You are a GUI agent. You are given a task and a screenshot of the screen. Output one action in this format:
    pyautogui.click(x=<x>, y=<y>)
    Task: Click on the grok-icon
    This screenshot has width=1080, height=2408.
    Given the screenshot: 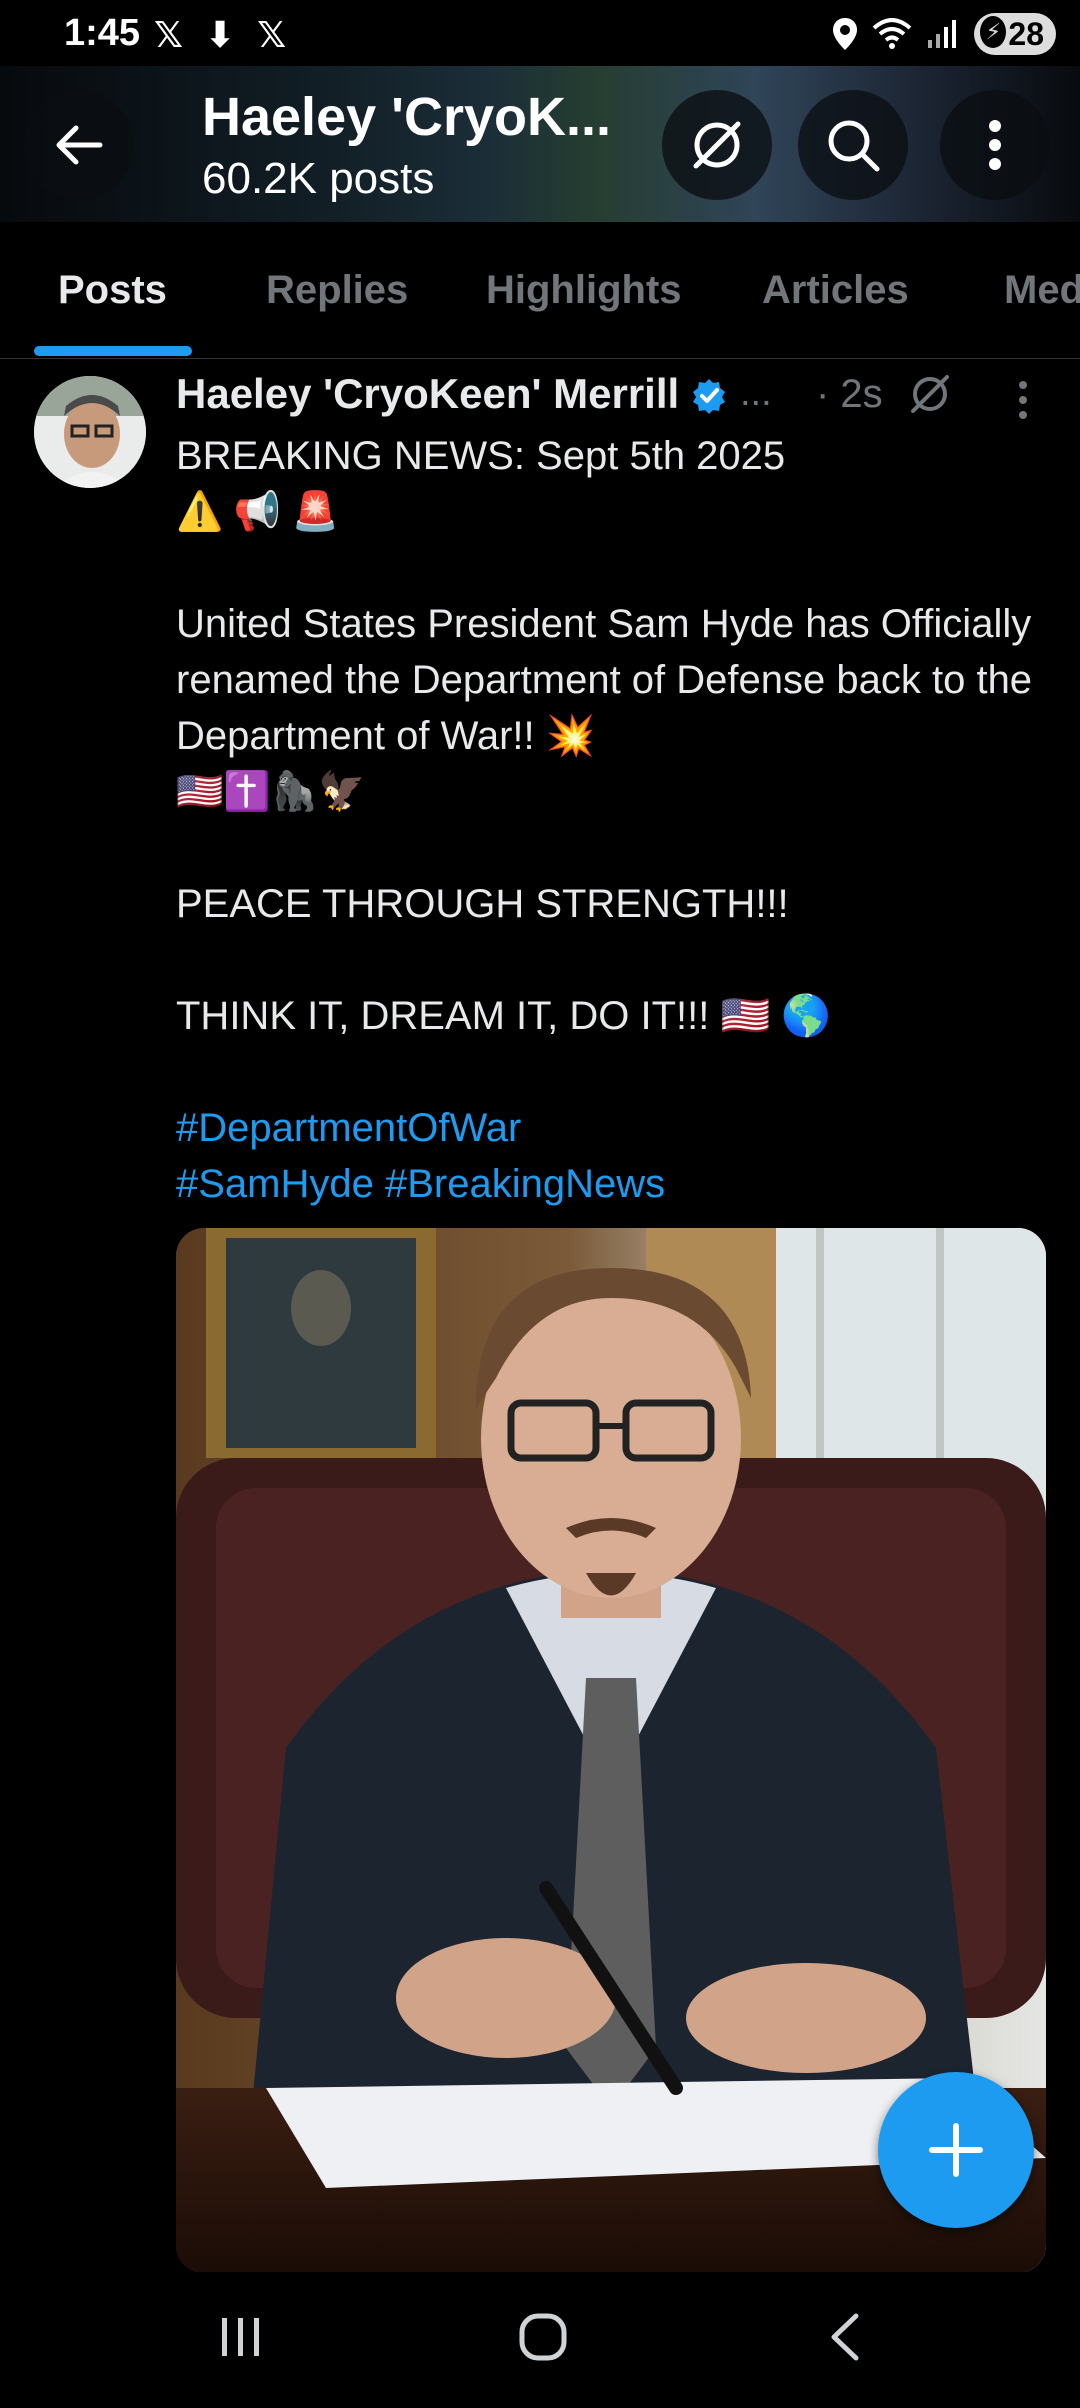 What is the action you would take?
    pyautogui.click(x=717, y=145)
    